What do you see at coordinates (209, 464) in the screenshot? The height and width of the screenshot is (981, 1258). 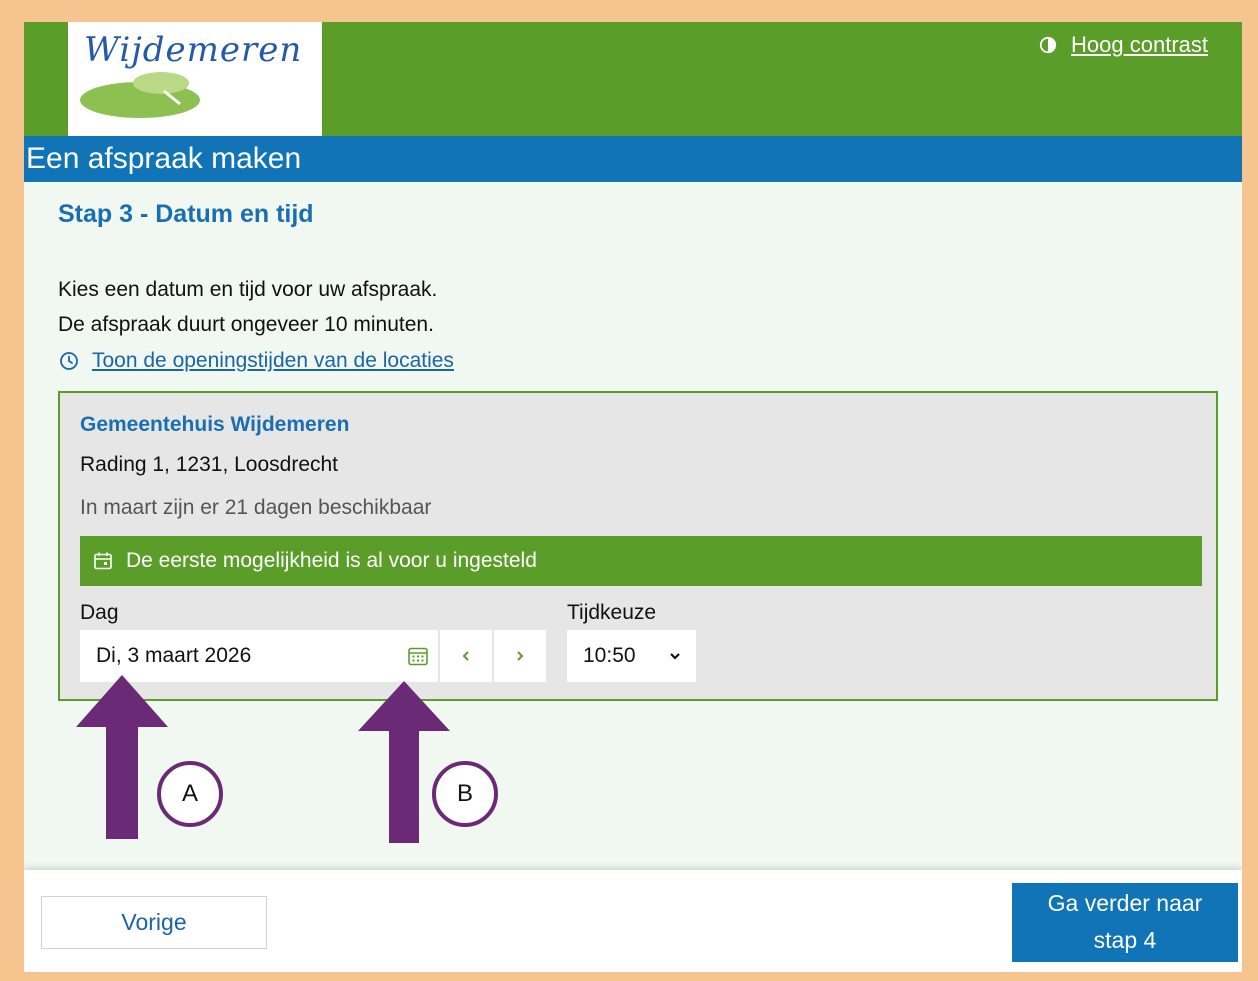 I see `location-address: Rading 1, 1231, Loosdrecht` at bounding box center [209, 464].